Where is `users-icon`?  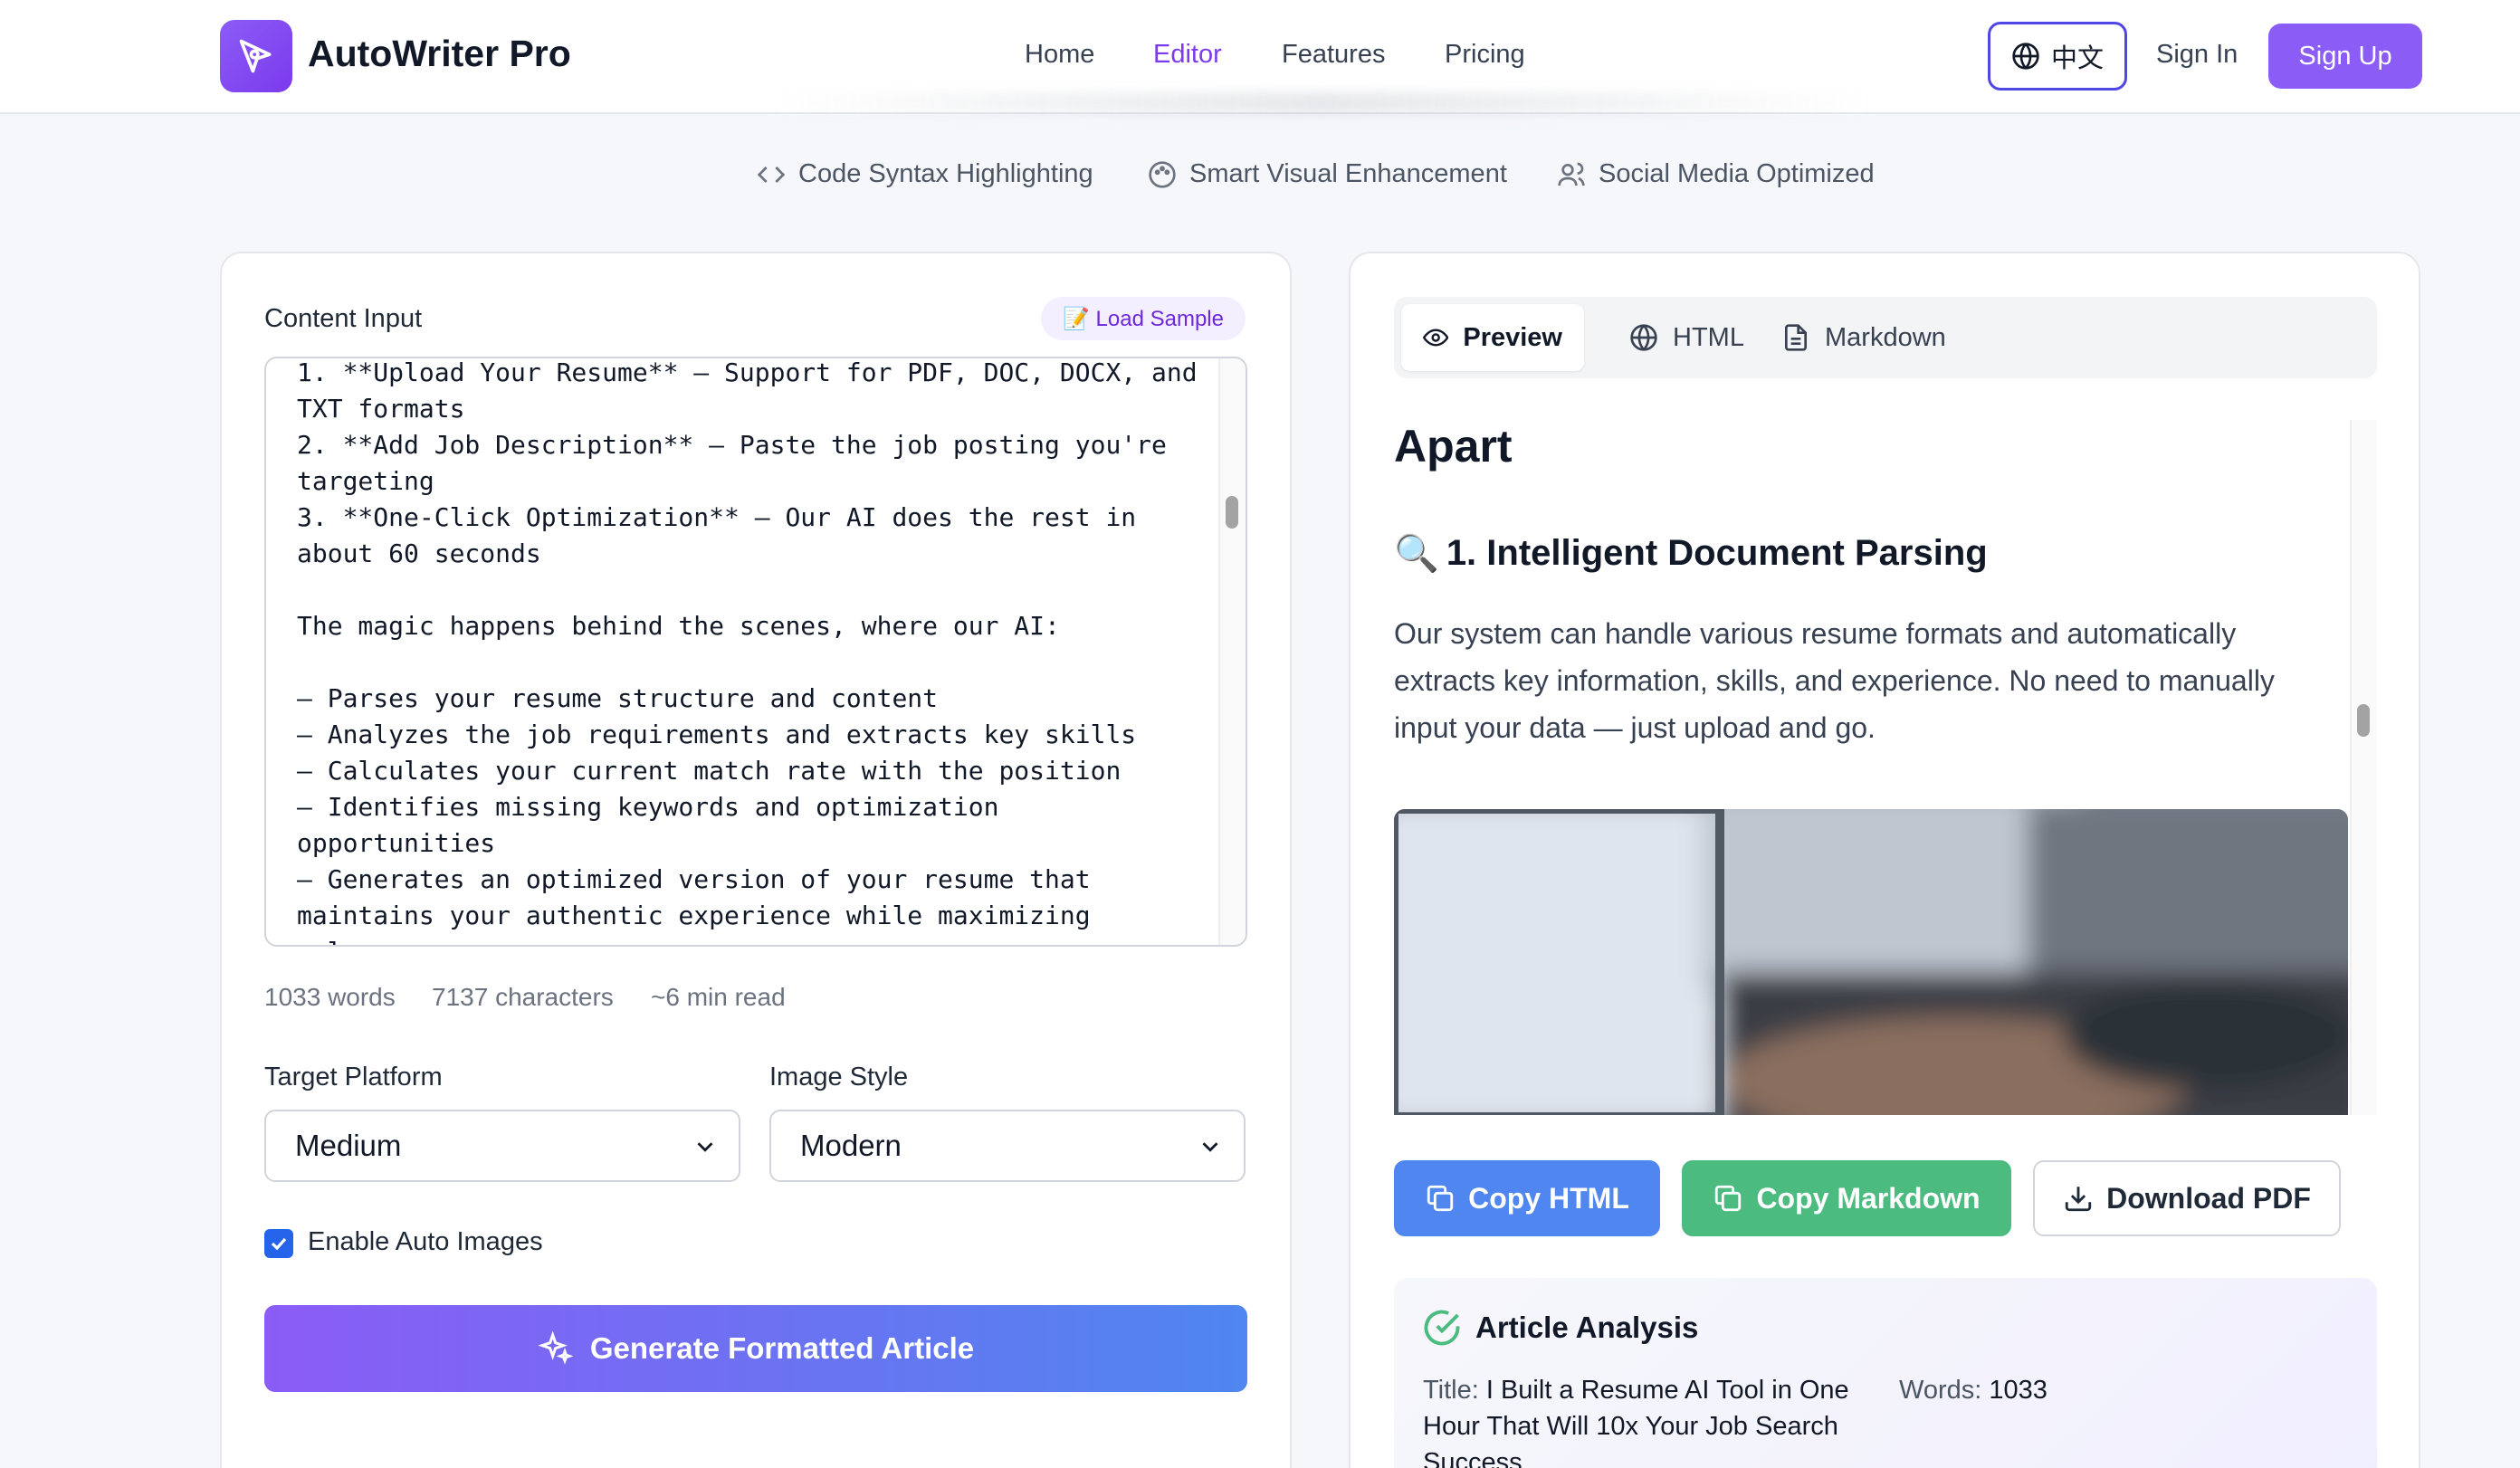
users-icon is located at coordinates (1571, 174).